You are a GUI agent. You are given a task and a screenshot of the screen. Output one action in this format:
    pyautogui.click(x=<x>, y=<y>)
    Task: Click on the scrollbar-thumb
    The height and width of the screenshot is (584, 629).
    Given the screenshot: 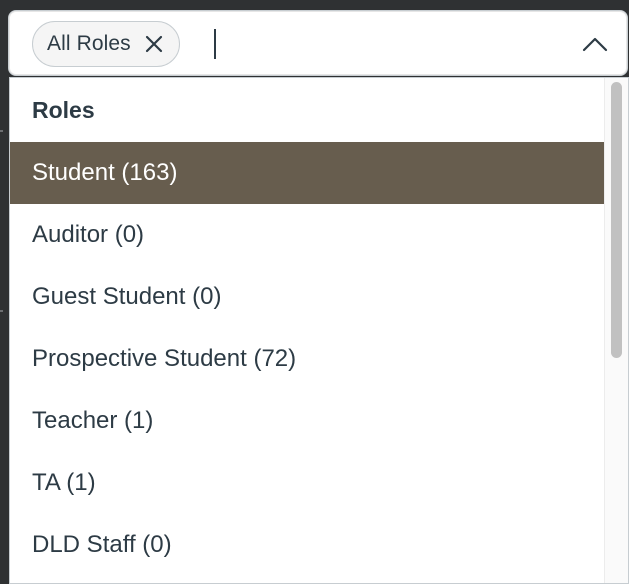 What is the action you would take?
    pyautogui.click(x=616, y=220)
    